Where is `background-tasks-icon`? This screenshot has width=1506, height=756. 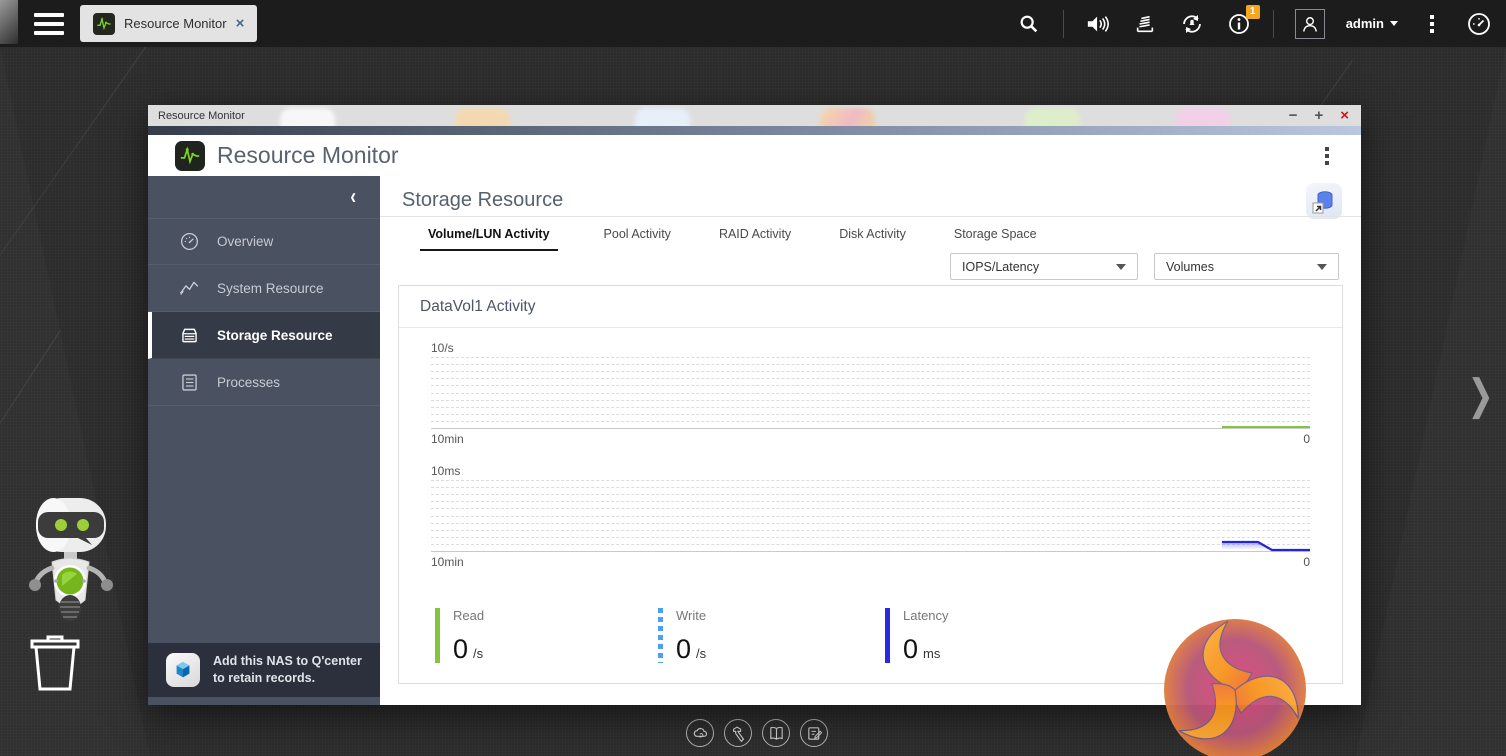
background-tasks-icon is located at coordinates (1192, 24).